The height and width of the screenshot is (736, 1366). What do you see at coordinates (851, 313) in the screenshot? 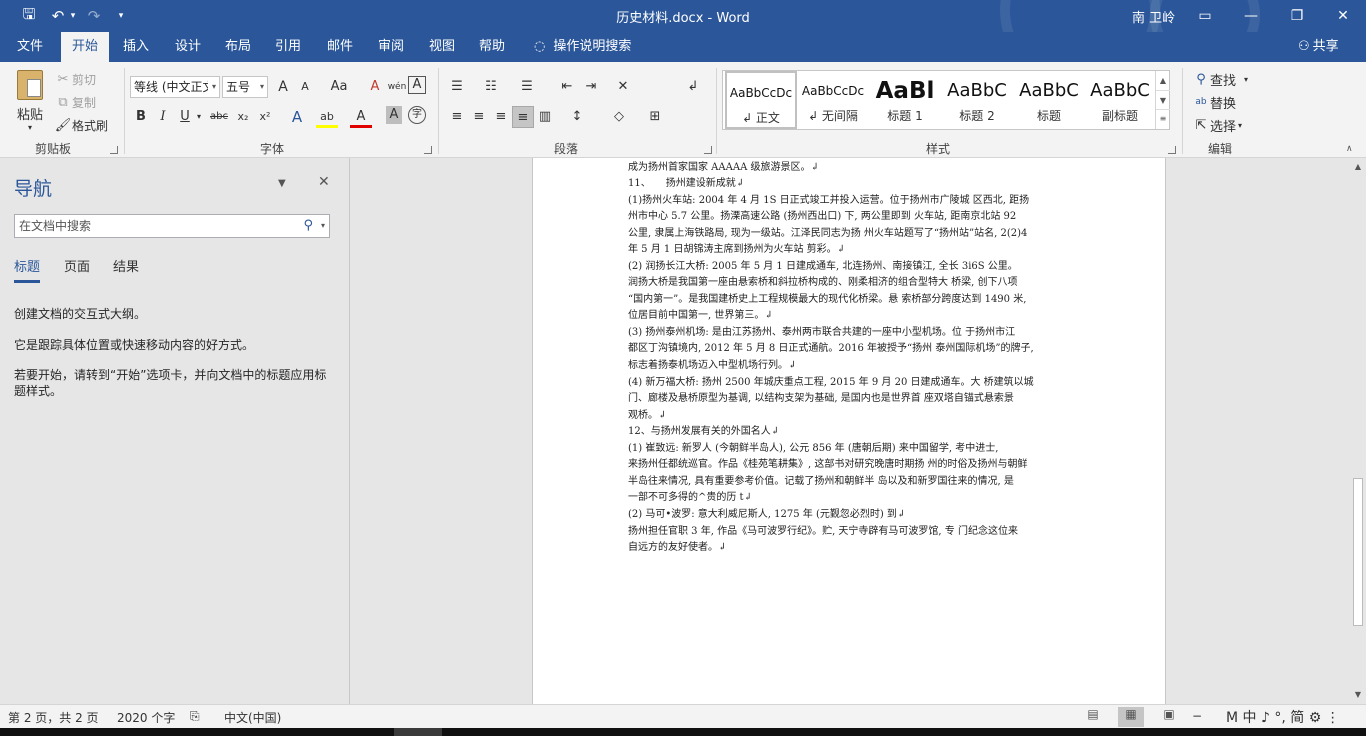
I see `doc-line: 位居目前中国第一, 世界第三。↲` at bounding box center [851, 313].